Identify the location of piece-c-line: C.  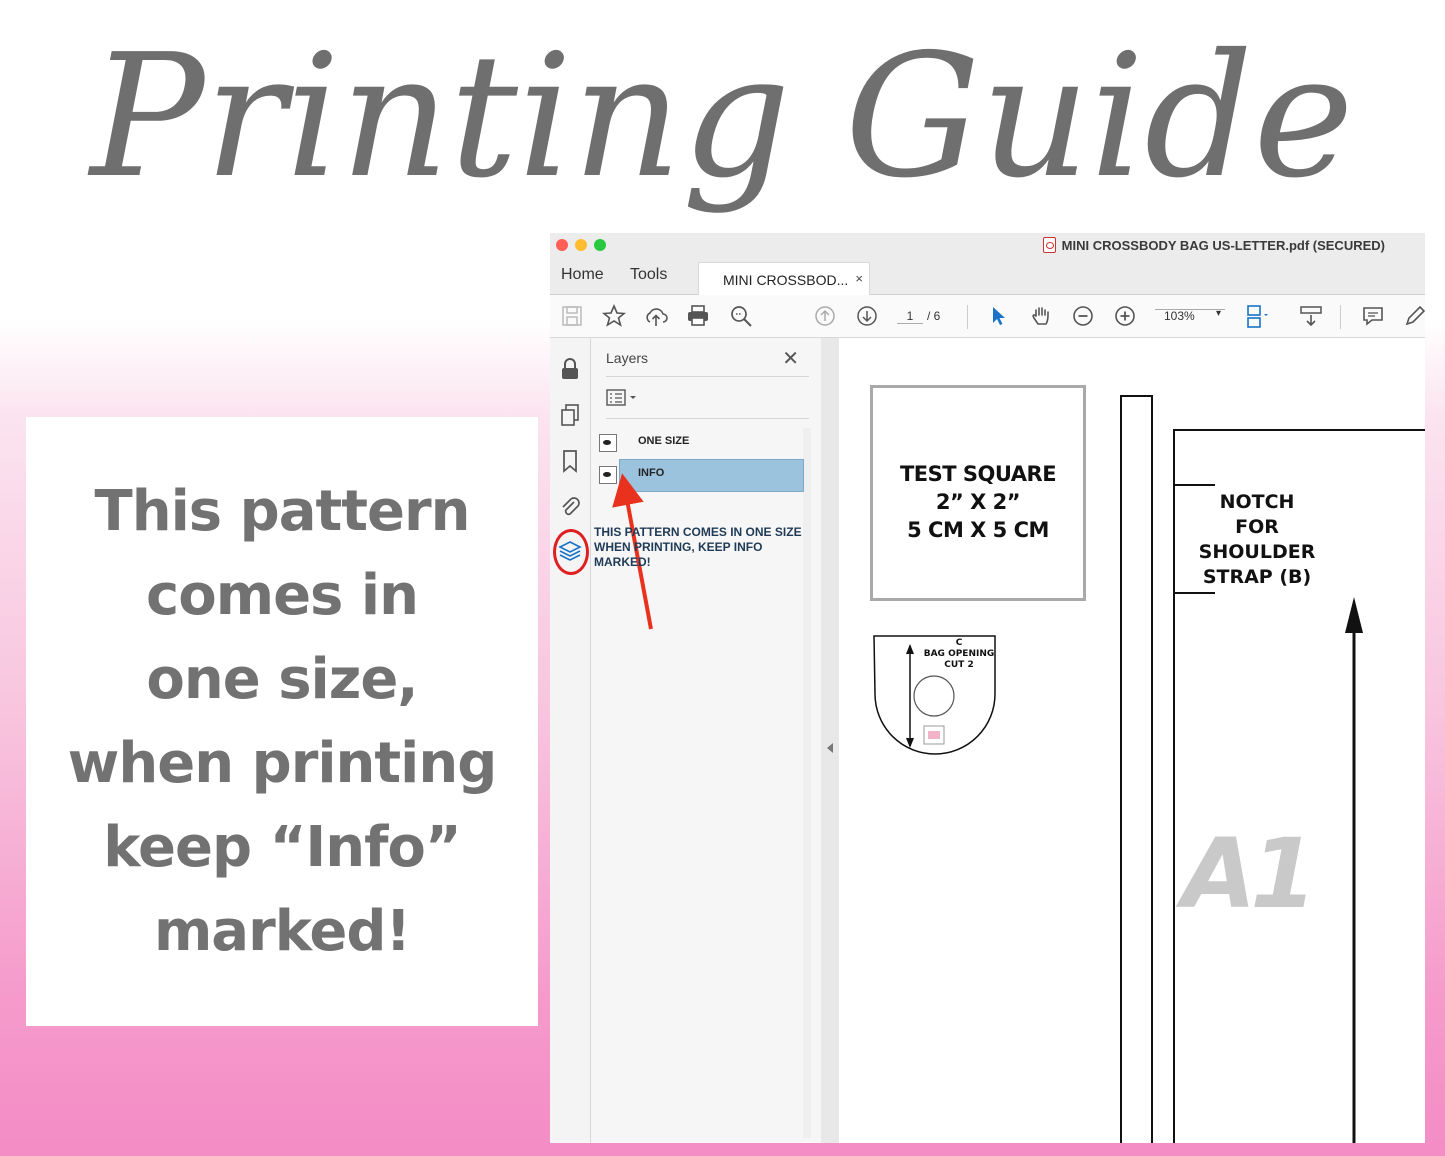
(959, 643).